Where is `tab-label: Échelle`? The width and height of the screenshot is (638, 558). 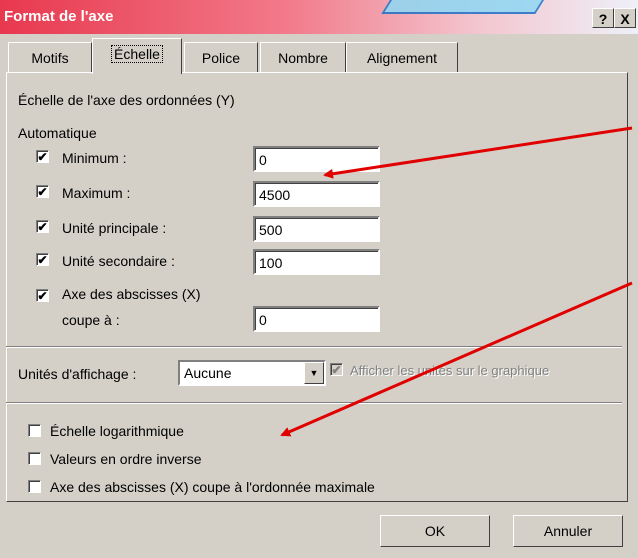 tab-label: Échelle is located at coordinates (137, 54).